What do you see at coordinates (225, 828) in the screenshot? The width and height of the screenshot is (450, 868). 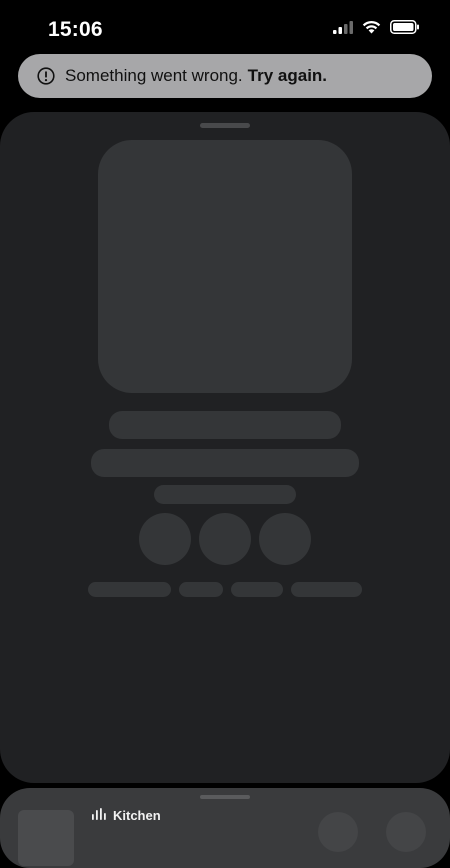 I see `mini-player: Kitchen` at bounding box center [225, 828].